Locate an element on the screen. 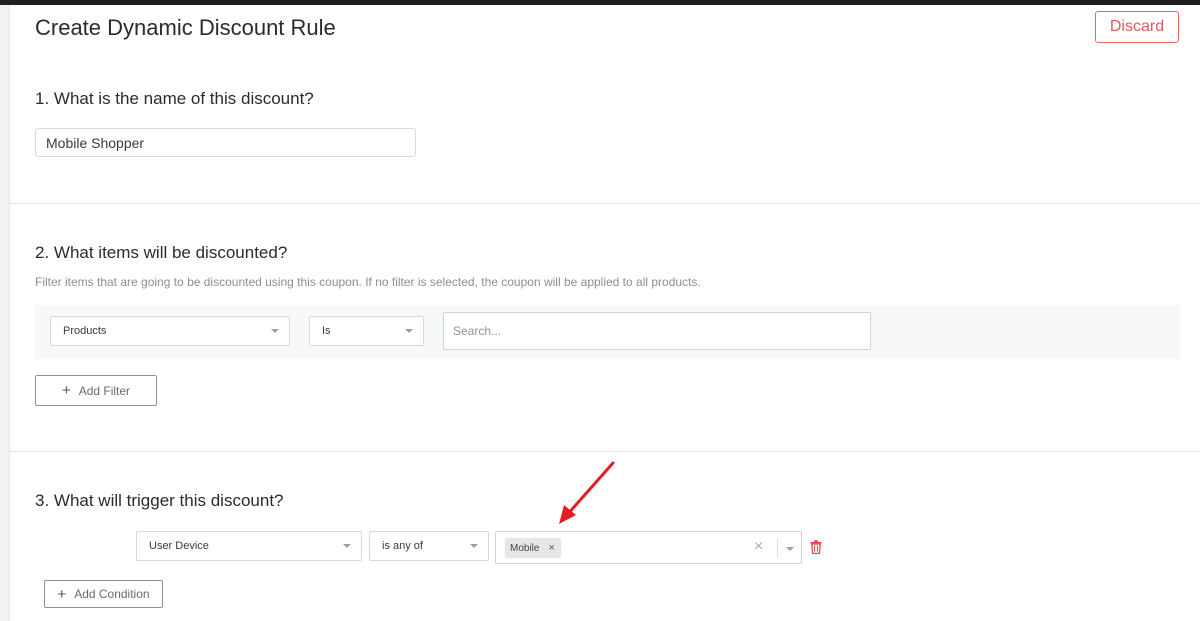  add-condition-button: + Add Condition is located at coordinates (103, 594).